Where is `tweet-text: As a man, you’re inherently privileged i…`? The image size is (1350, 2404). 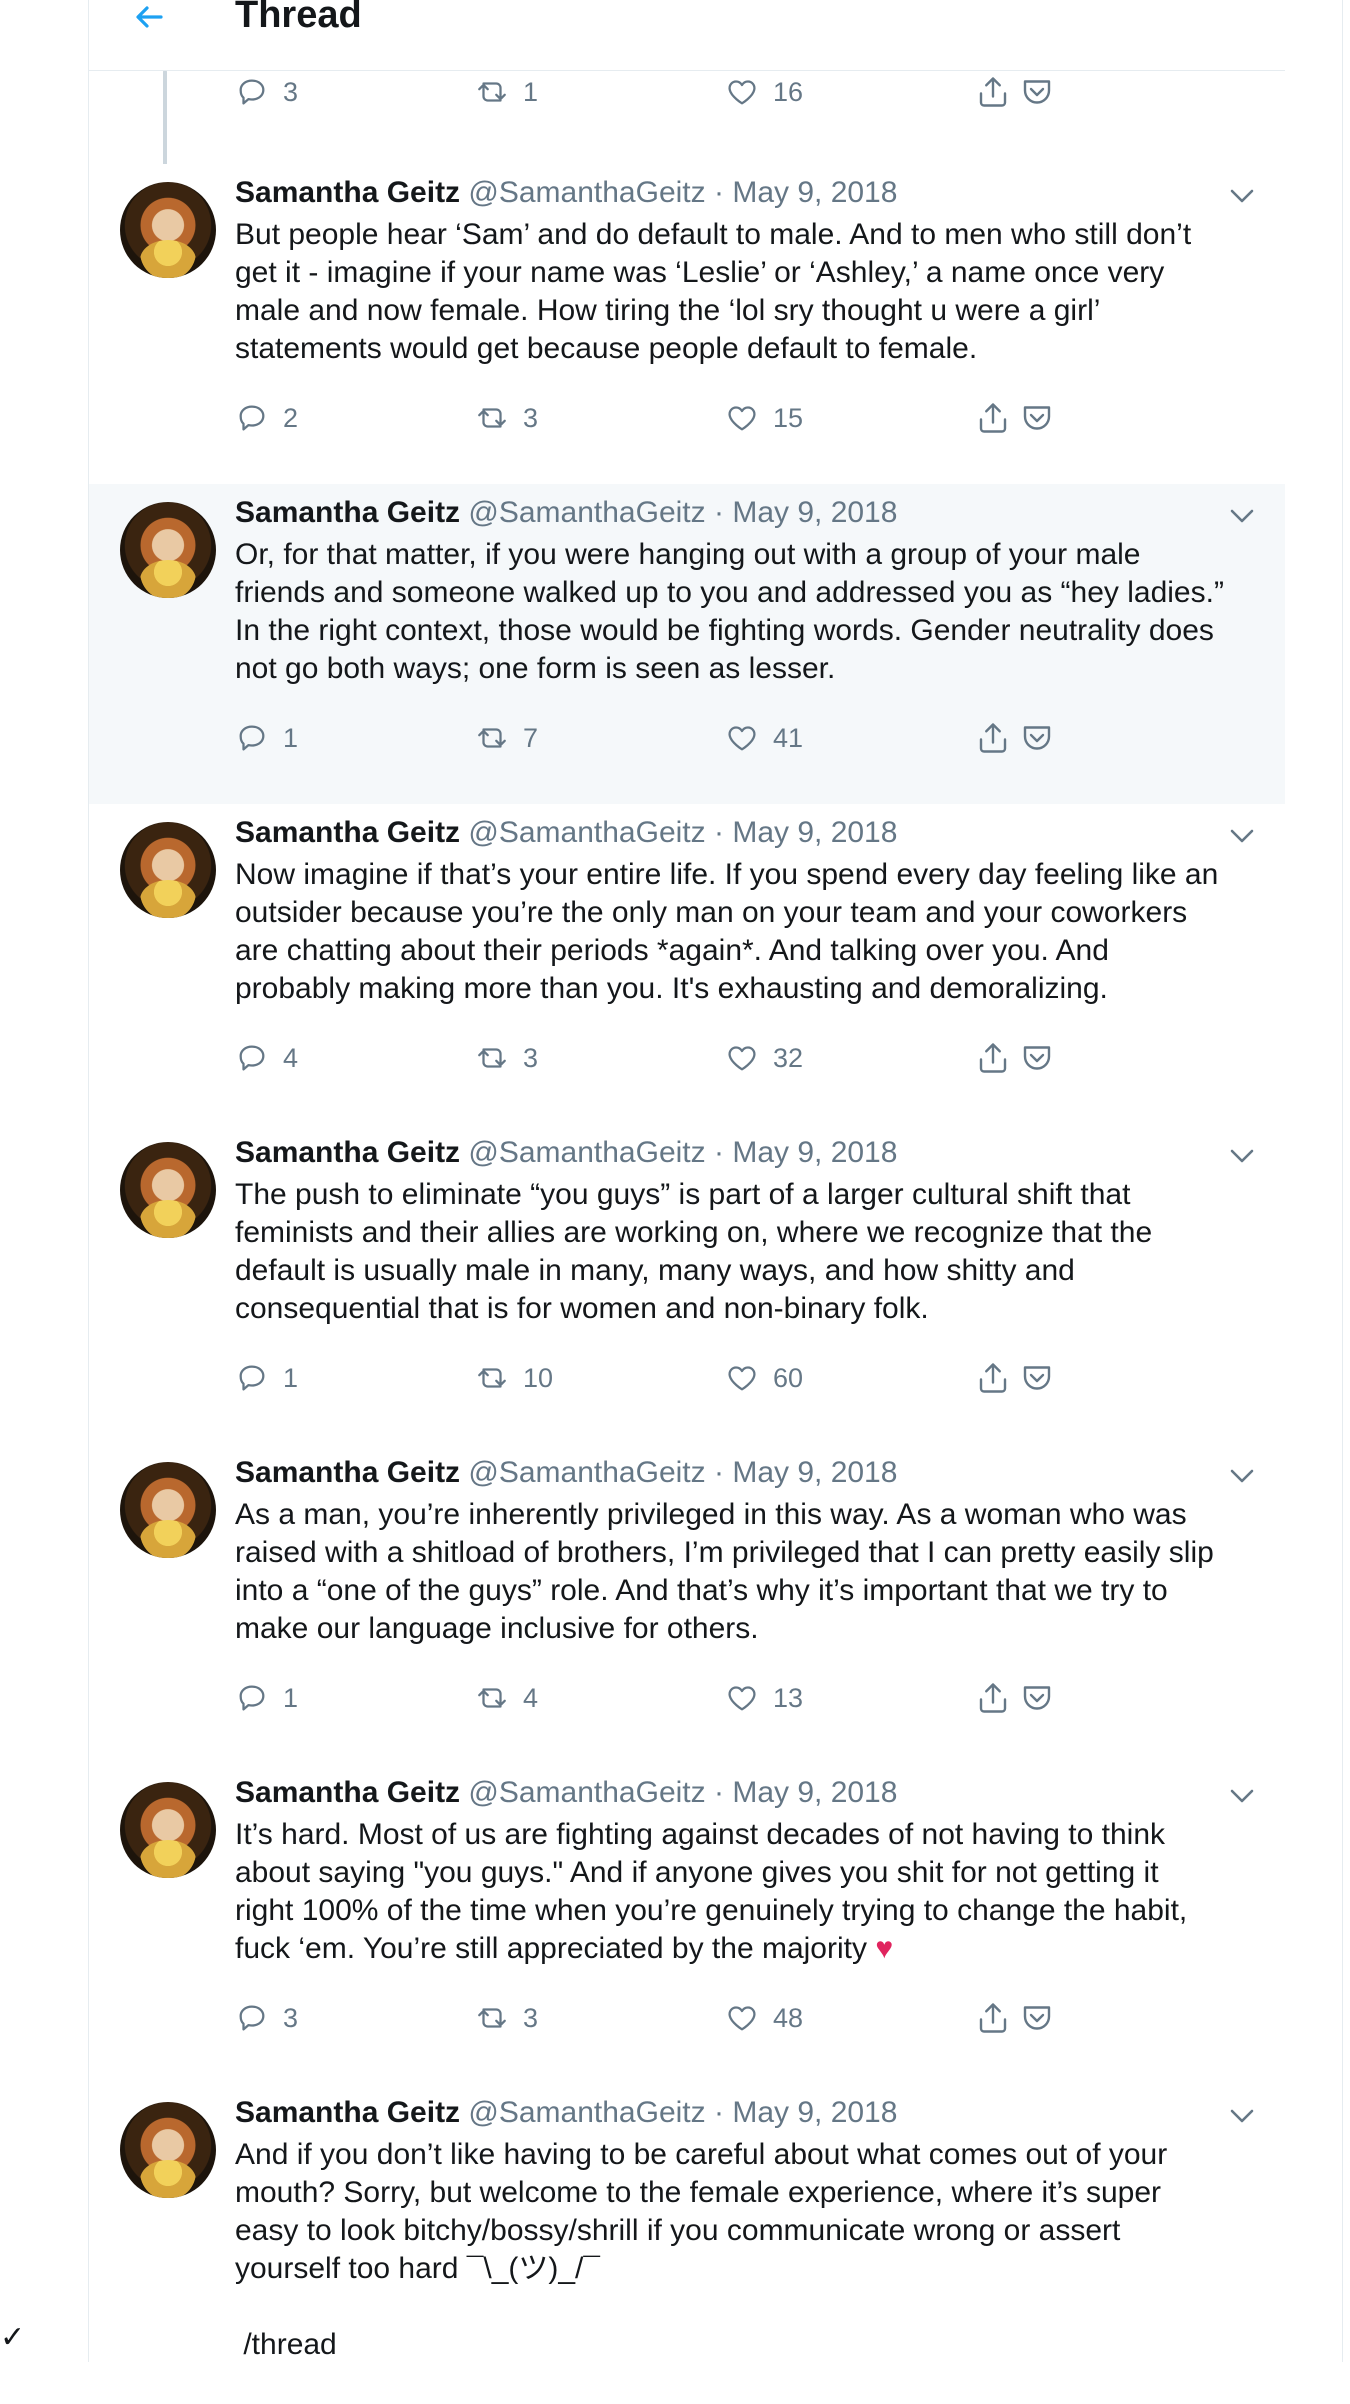
tweet-text: As a man, you’re inherently privileged i… is located at coordinates (745, 1572).